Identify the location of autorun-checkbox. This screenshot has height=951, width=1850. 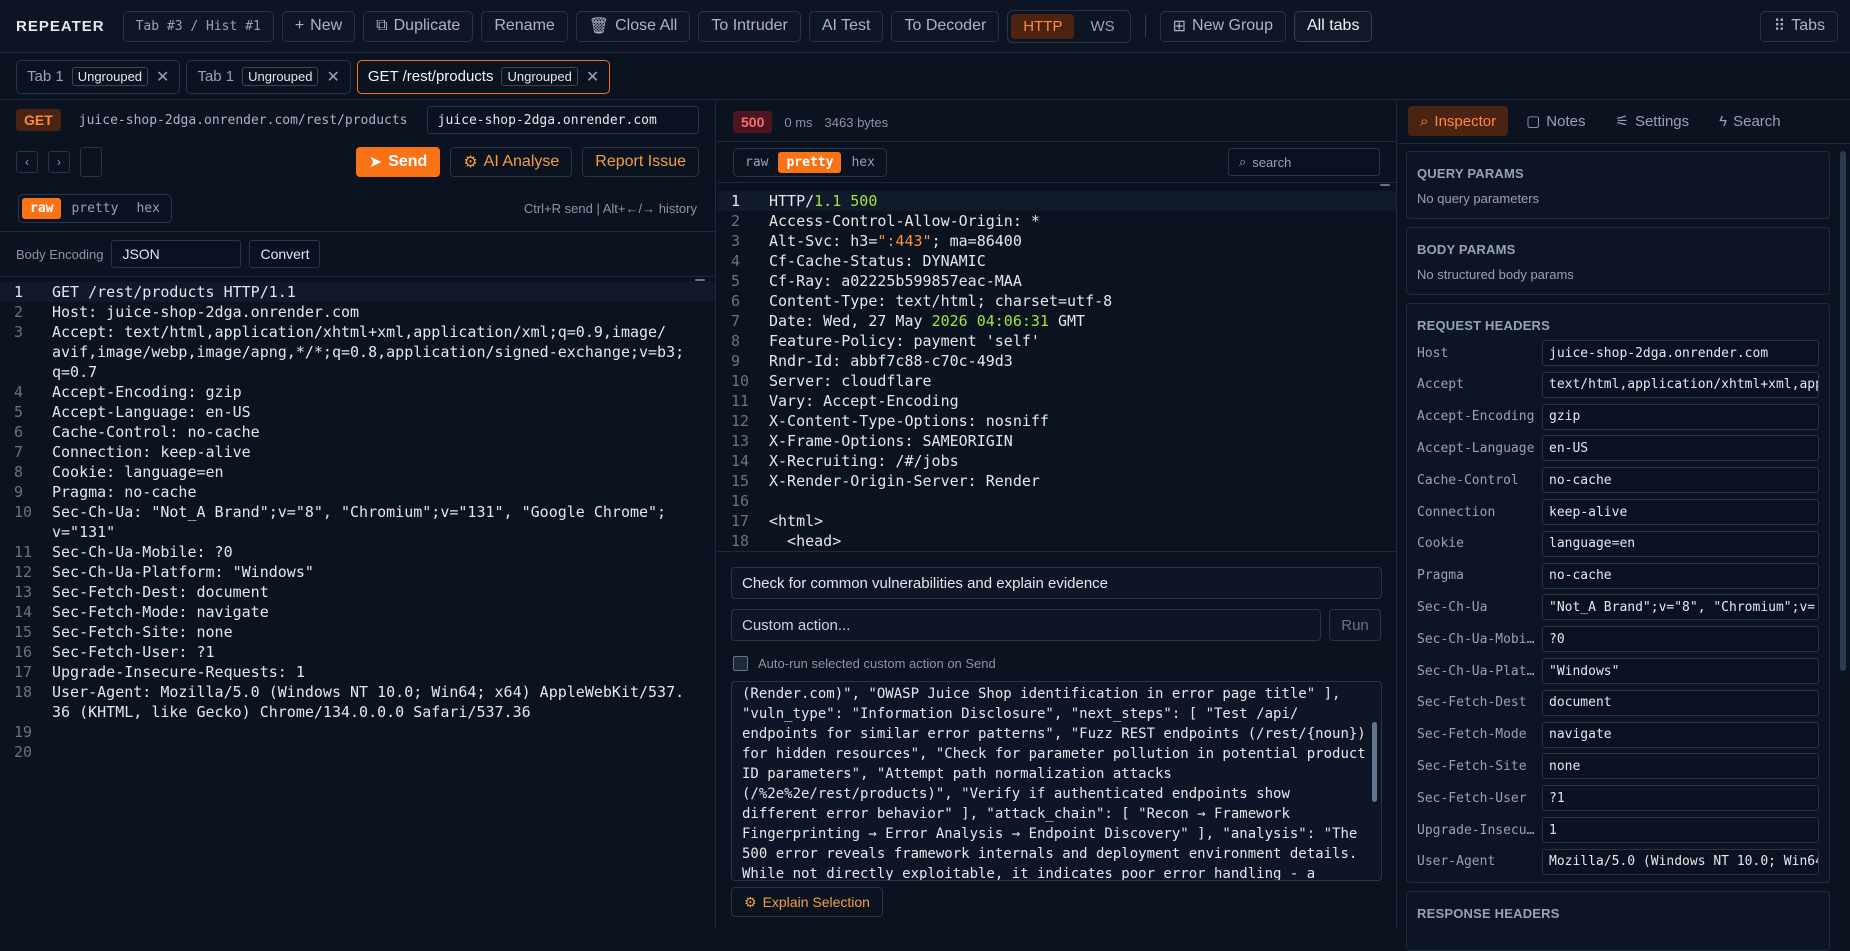
(740, 663).